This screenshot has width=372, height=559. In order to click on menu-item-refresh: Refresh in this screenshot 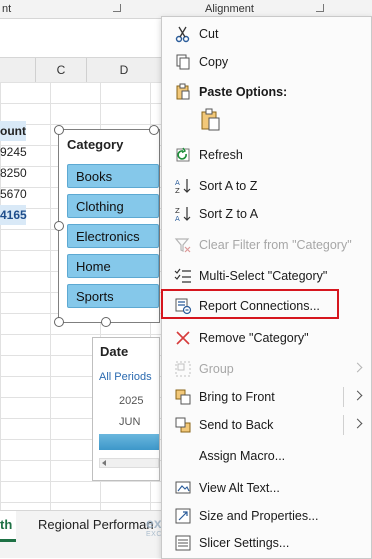, I will do `click(266, 155)`.